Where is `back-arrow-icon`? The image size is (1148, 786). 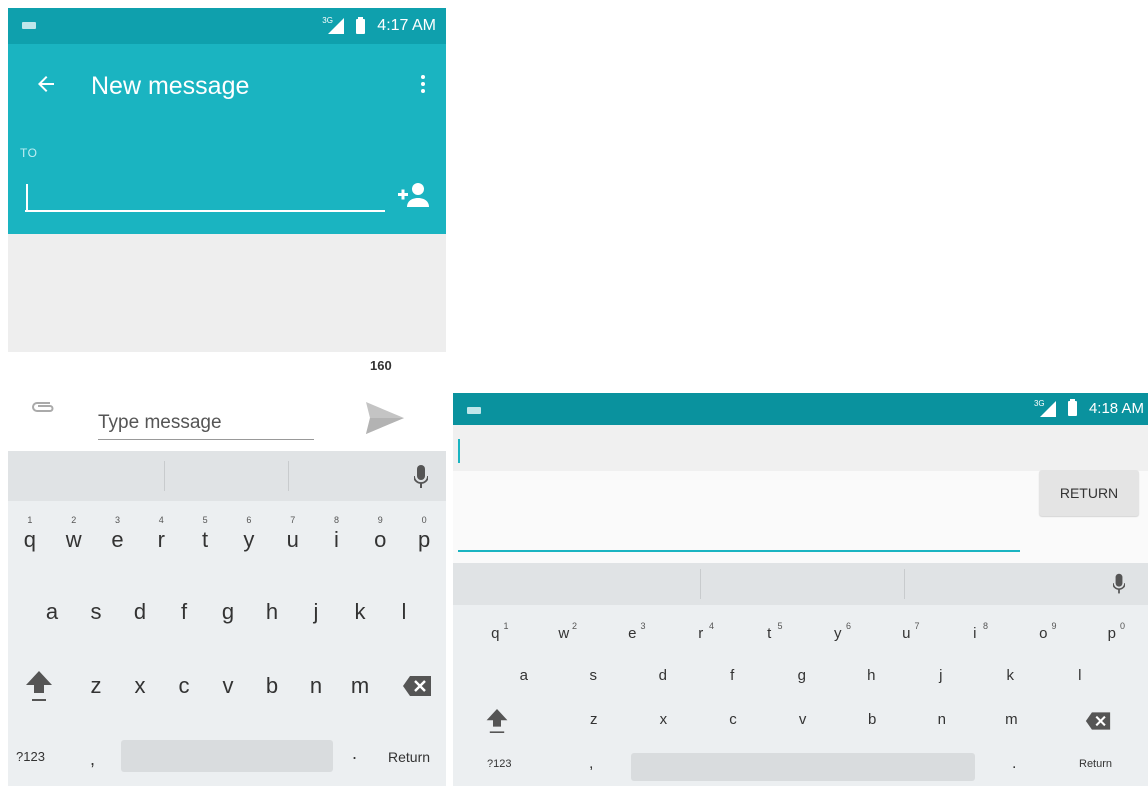 back-arrow-icon is located at coordinates (46, 84).